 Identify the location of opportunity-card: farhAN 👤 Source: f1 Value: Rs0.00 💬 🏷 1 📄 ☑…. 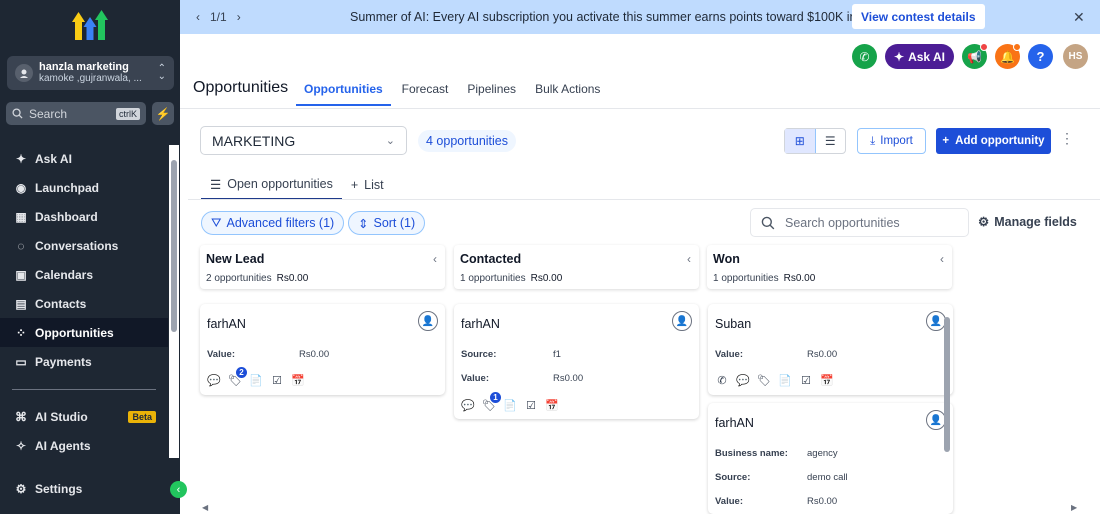
(576, 361).